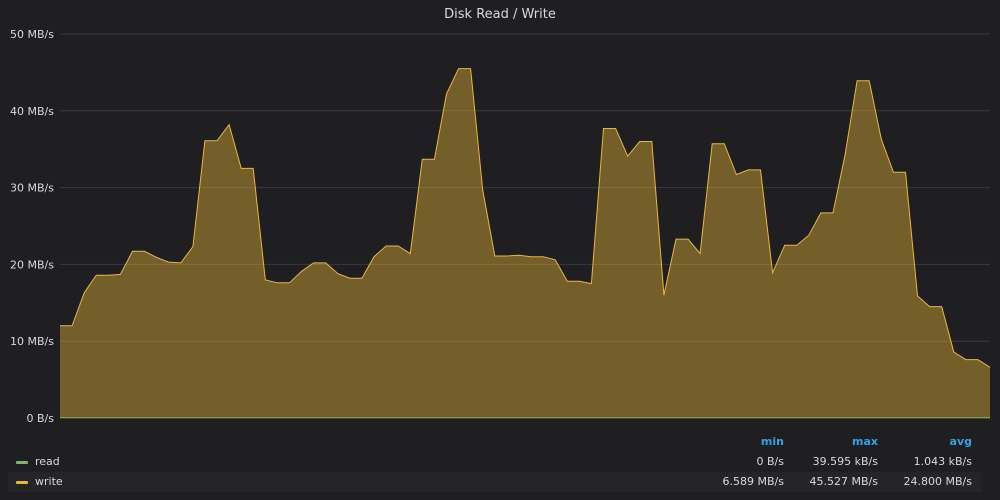  Describe the element at coordinates (838, 441) in the screenshot. I see `legend-header-max: max` at that location.